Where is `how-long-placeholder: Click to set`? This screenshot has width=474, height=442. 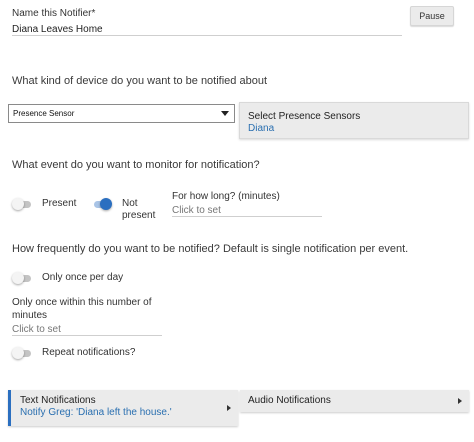 how-long-placeholder: Click to set is located at coordinates (196, 210).